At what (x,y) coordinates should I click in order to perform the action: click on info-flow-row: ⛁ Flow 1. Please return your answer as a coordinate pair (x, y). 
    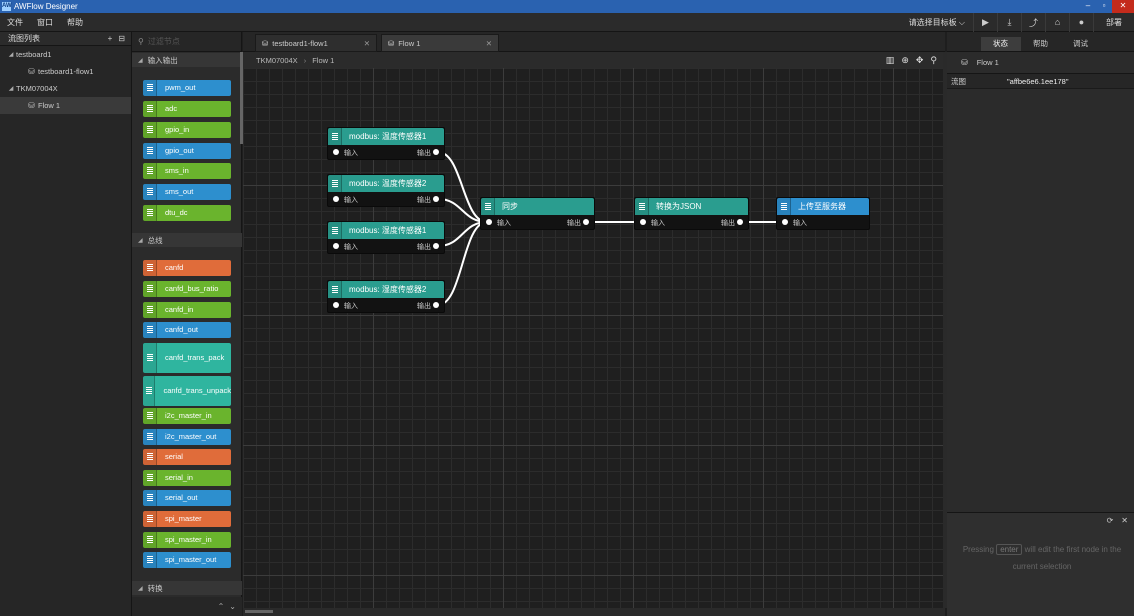
    Looking at the image, I should click on (1040, 63).